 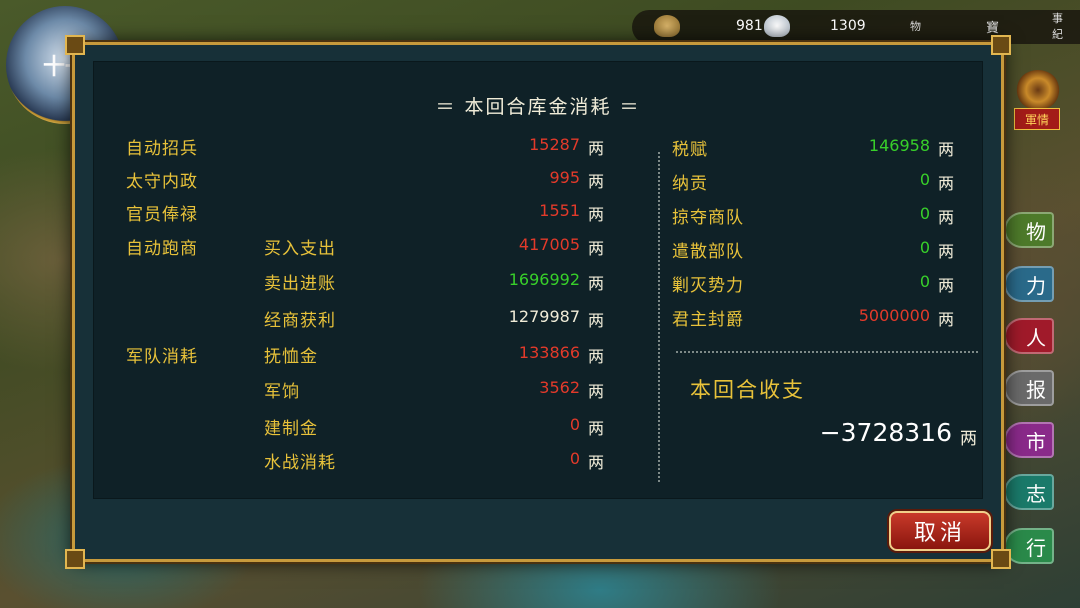 I want to click on expense-category-label: 自动跑商, so click(x=162, y=249).